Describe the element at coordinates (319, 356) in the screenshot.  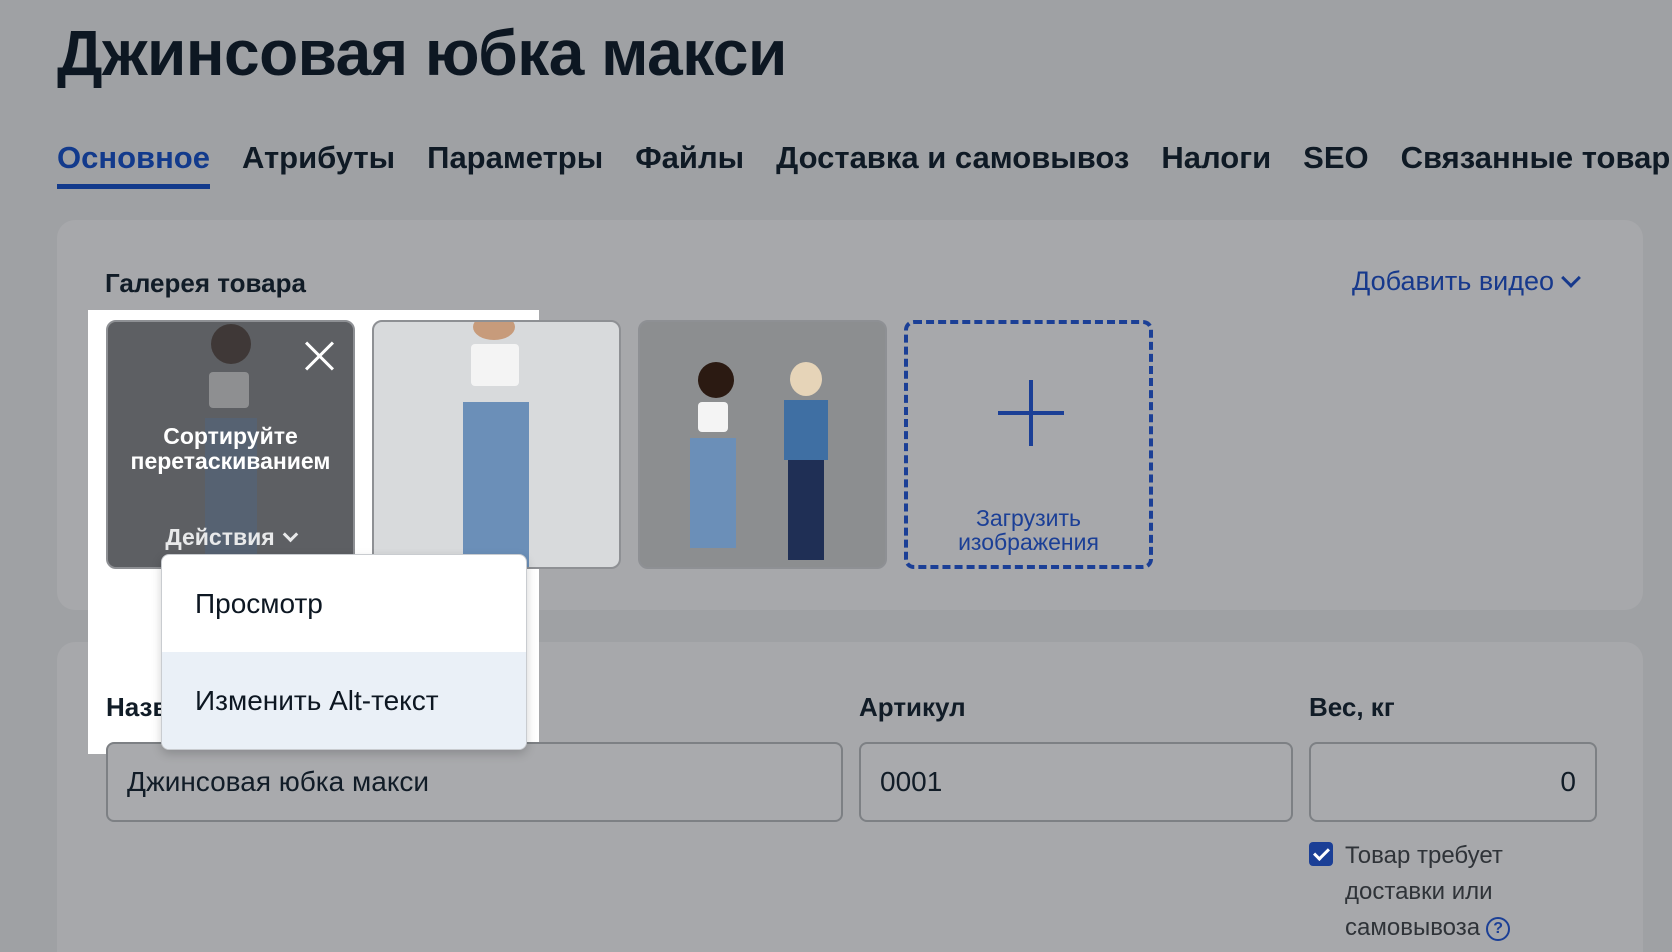
I see `close-icon` at that location.